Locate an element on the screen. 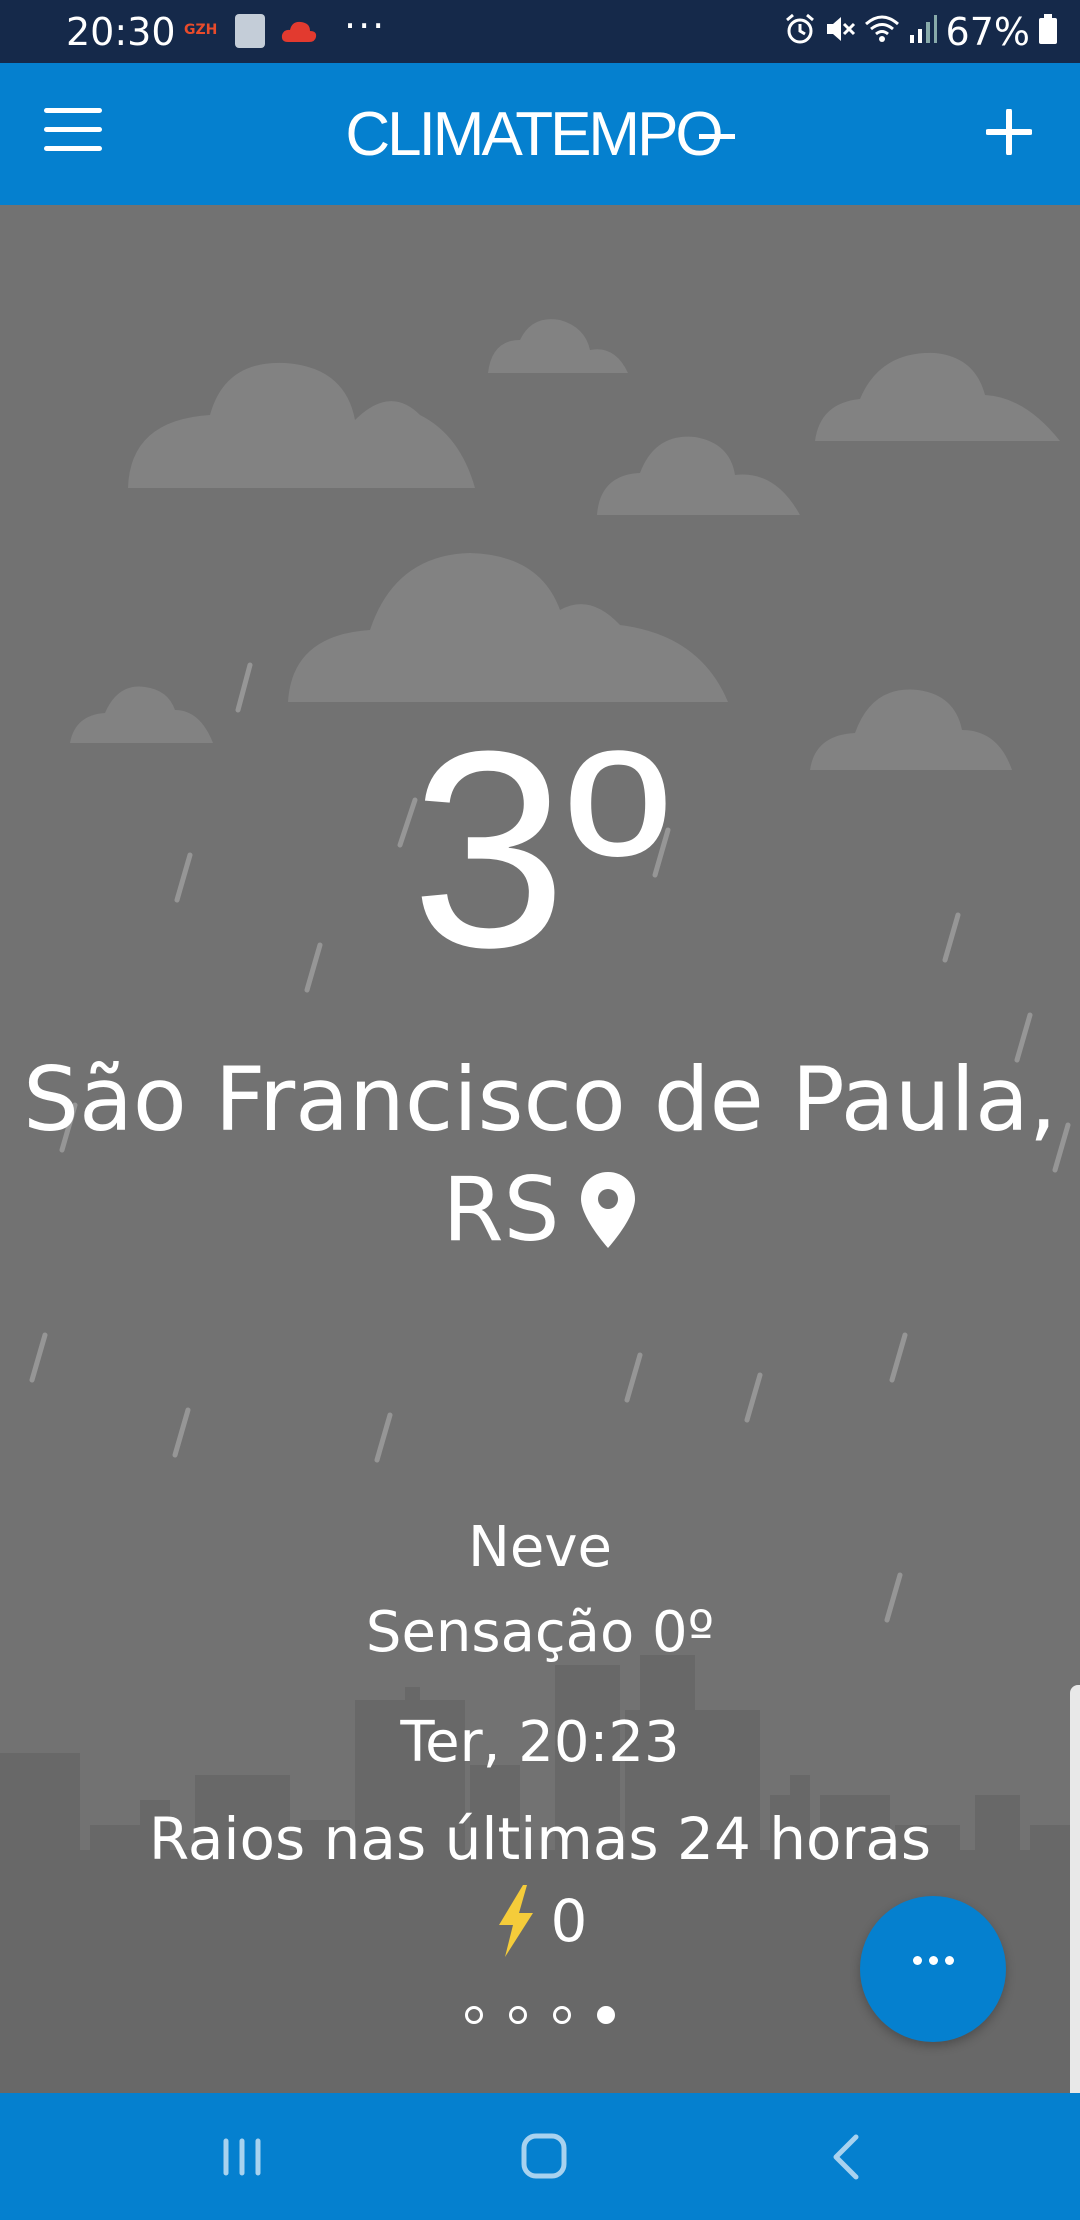  observation-time: Ter, 20:23 is located at coordinates (540, 1742).